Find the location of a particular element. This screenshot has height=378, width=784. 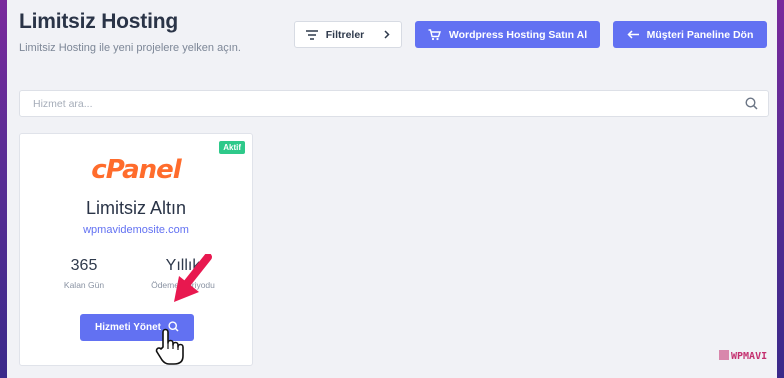

remaining-days-stat: 365 Kalan Gün is located at coordinates (84, 273).